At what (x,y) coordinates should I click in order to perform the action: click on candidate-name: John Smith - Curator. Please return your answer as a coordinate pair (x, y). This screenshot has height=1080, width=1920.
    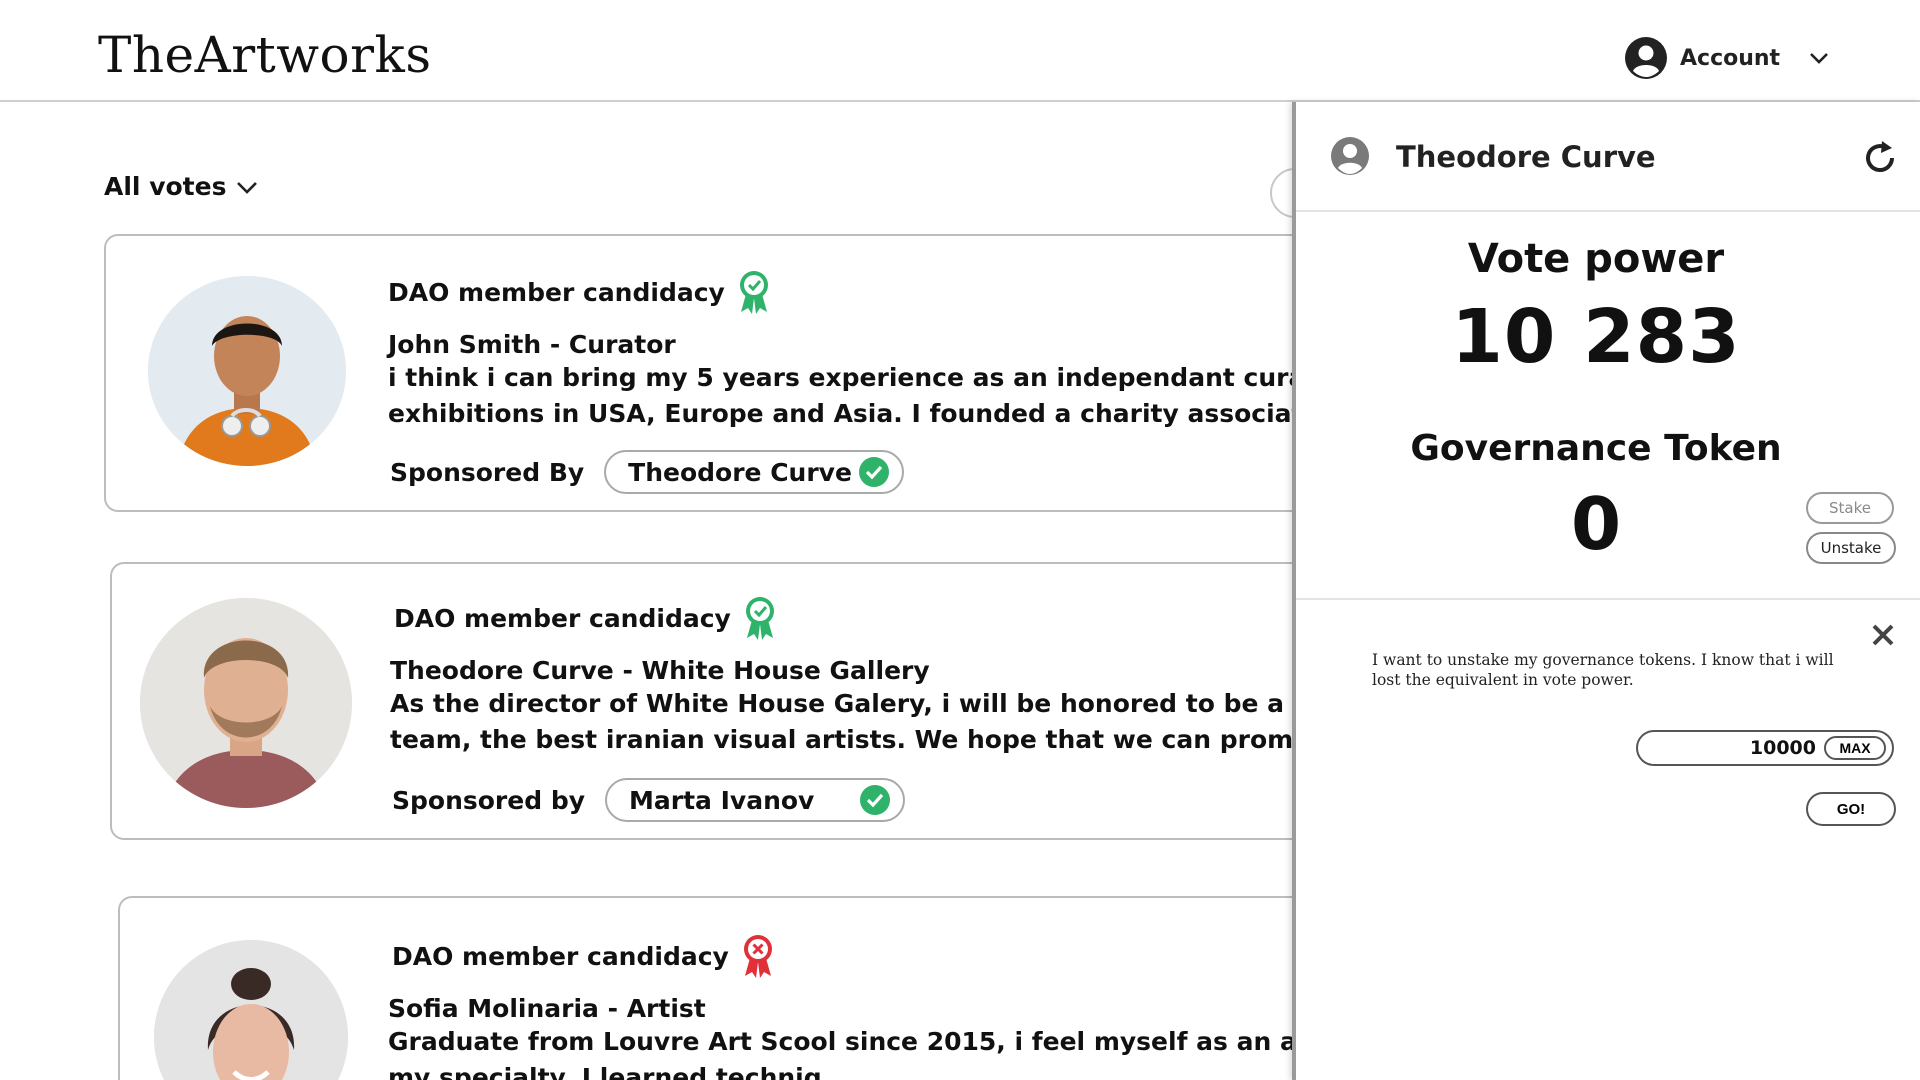
    Looking at the image, I should click on (532, 344).